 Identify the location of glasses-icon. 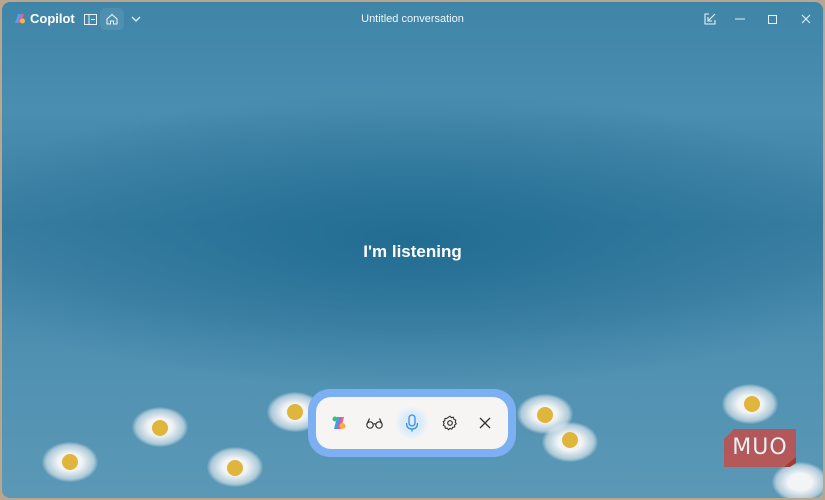
(374, 423).